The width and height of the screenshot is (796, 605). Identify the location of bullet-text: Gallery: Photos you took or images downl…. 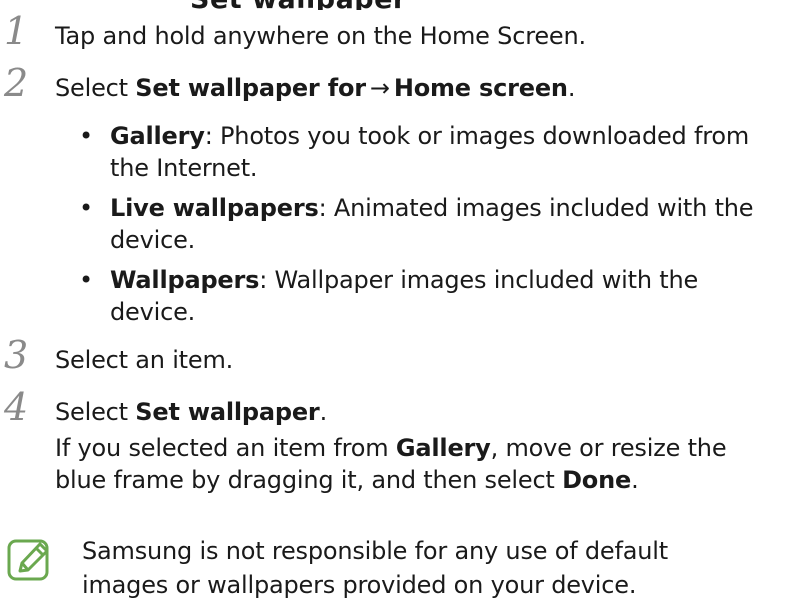
(429, 136).